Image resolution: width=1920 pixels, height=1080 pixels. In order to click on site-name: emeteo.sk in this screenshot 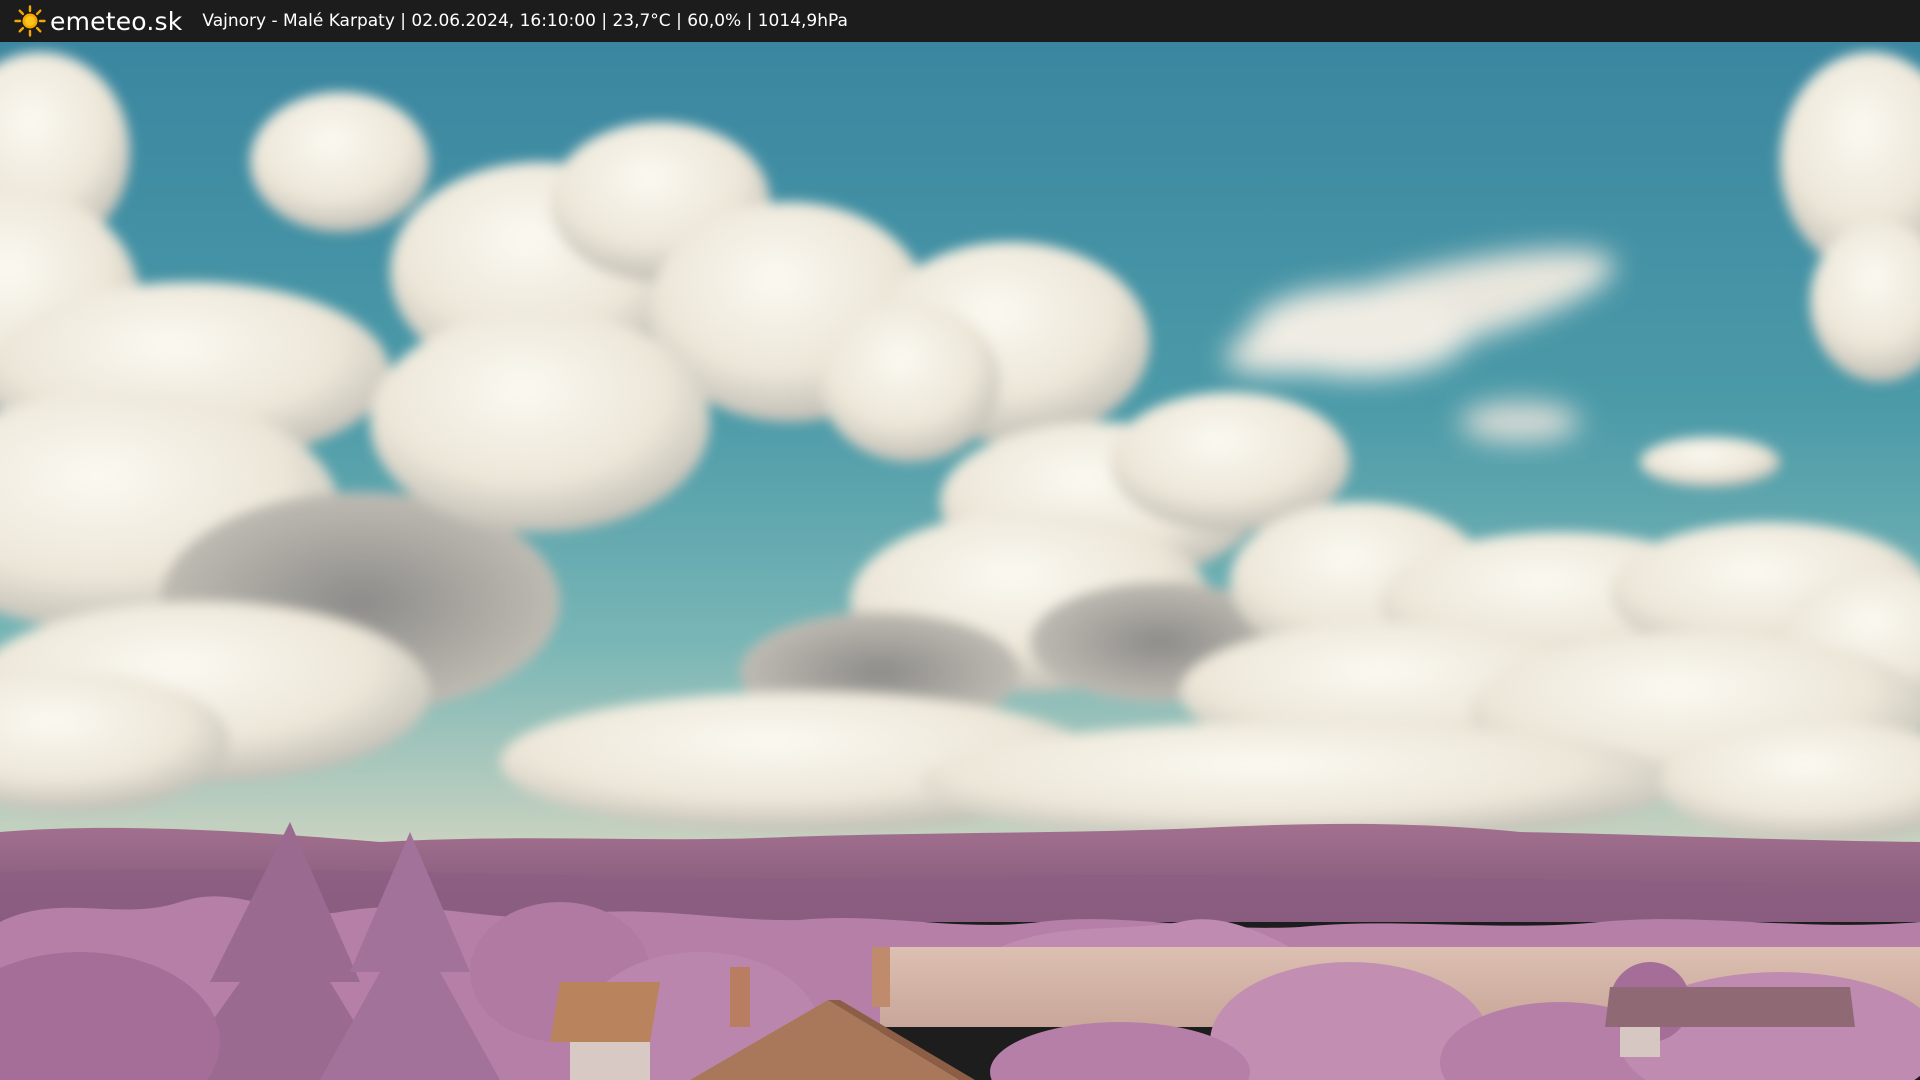, I will do `click(116, 21)`.